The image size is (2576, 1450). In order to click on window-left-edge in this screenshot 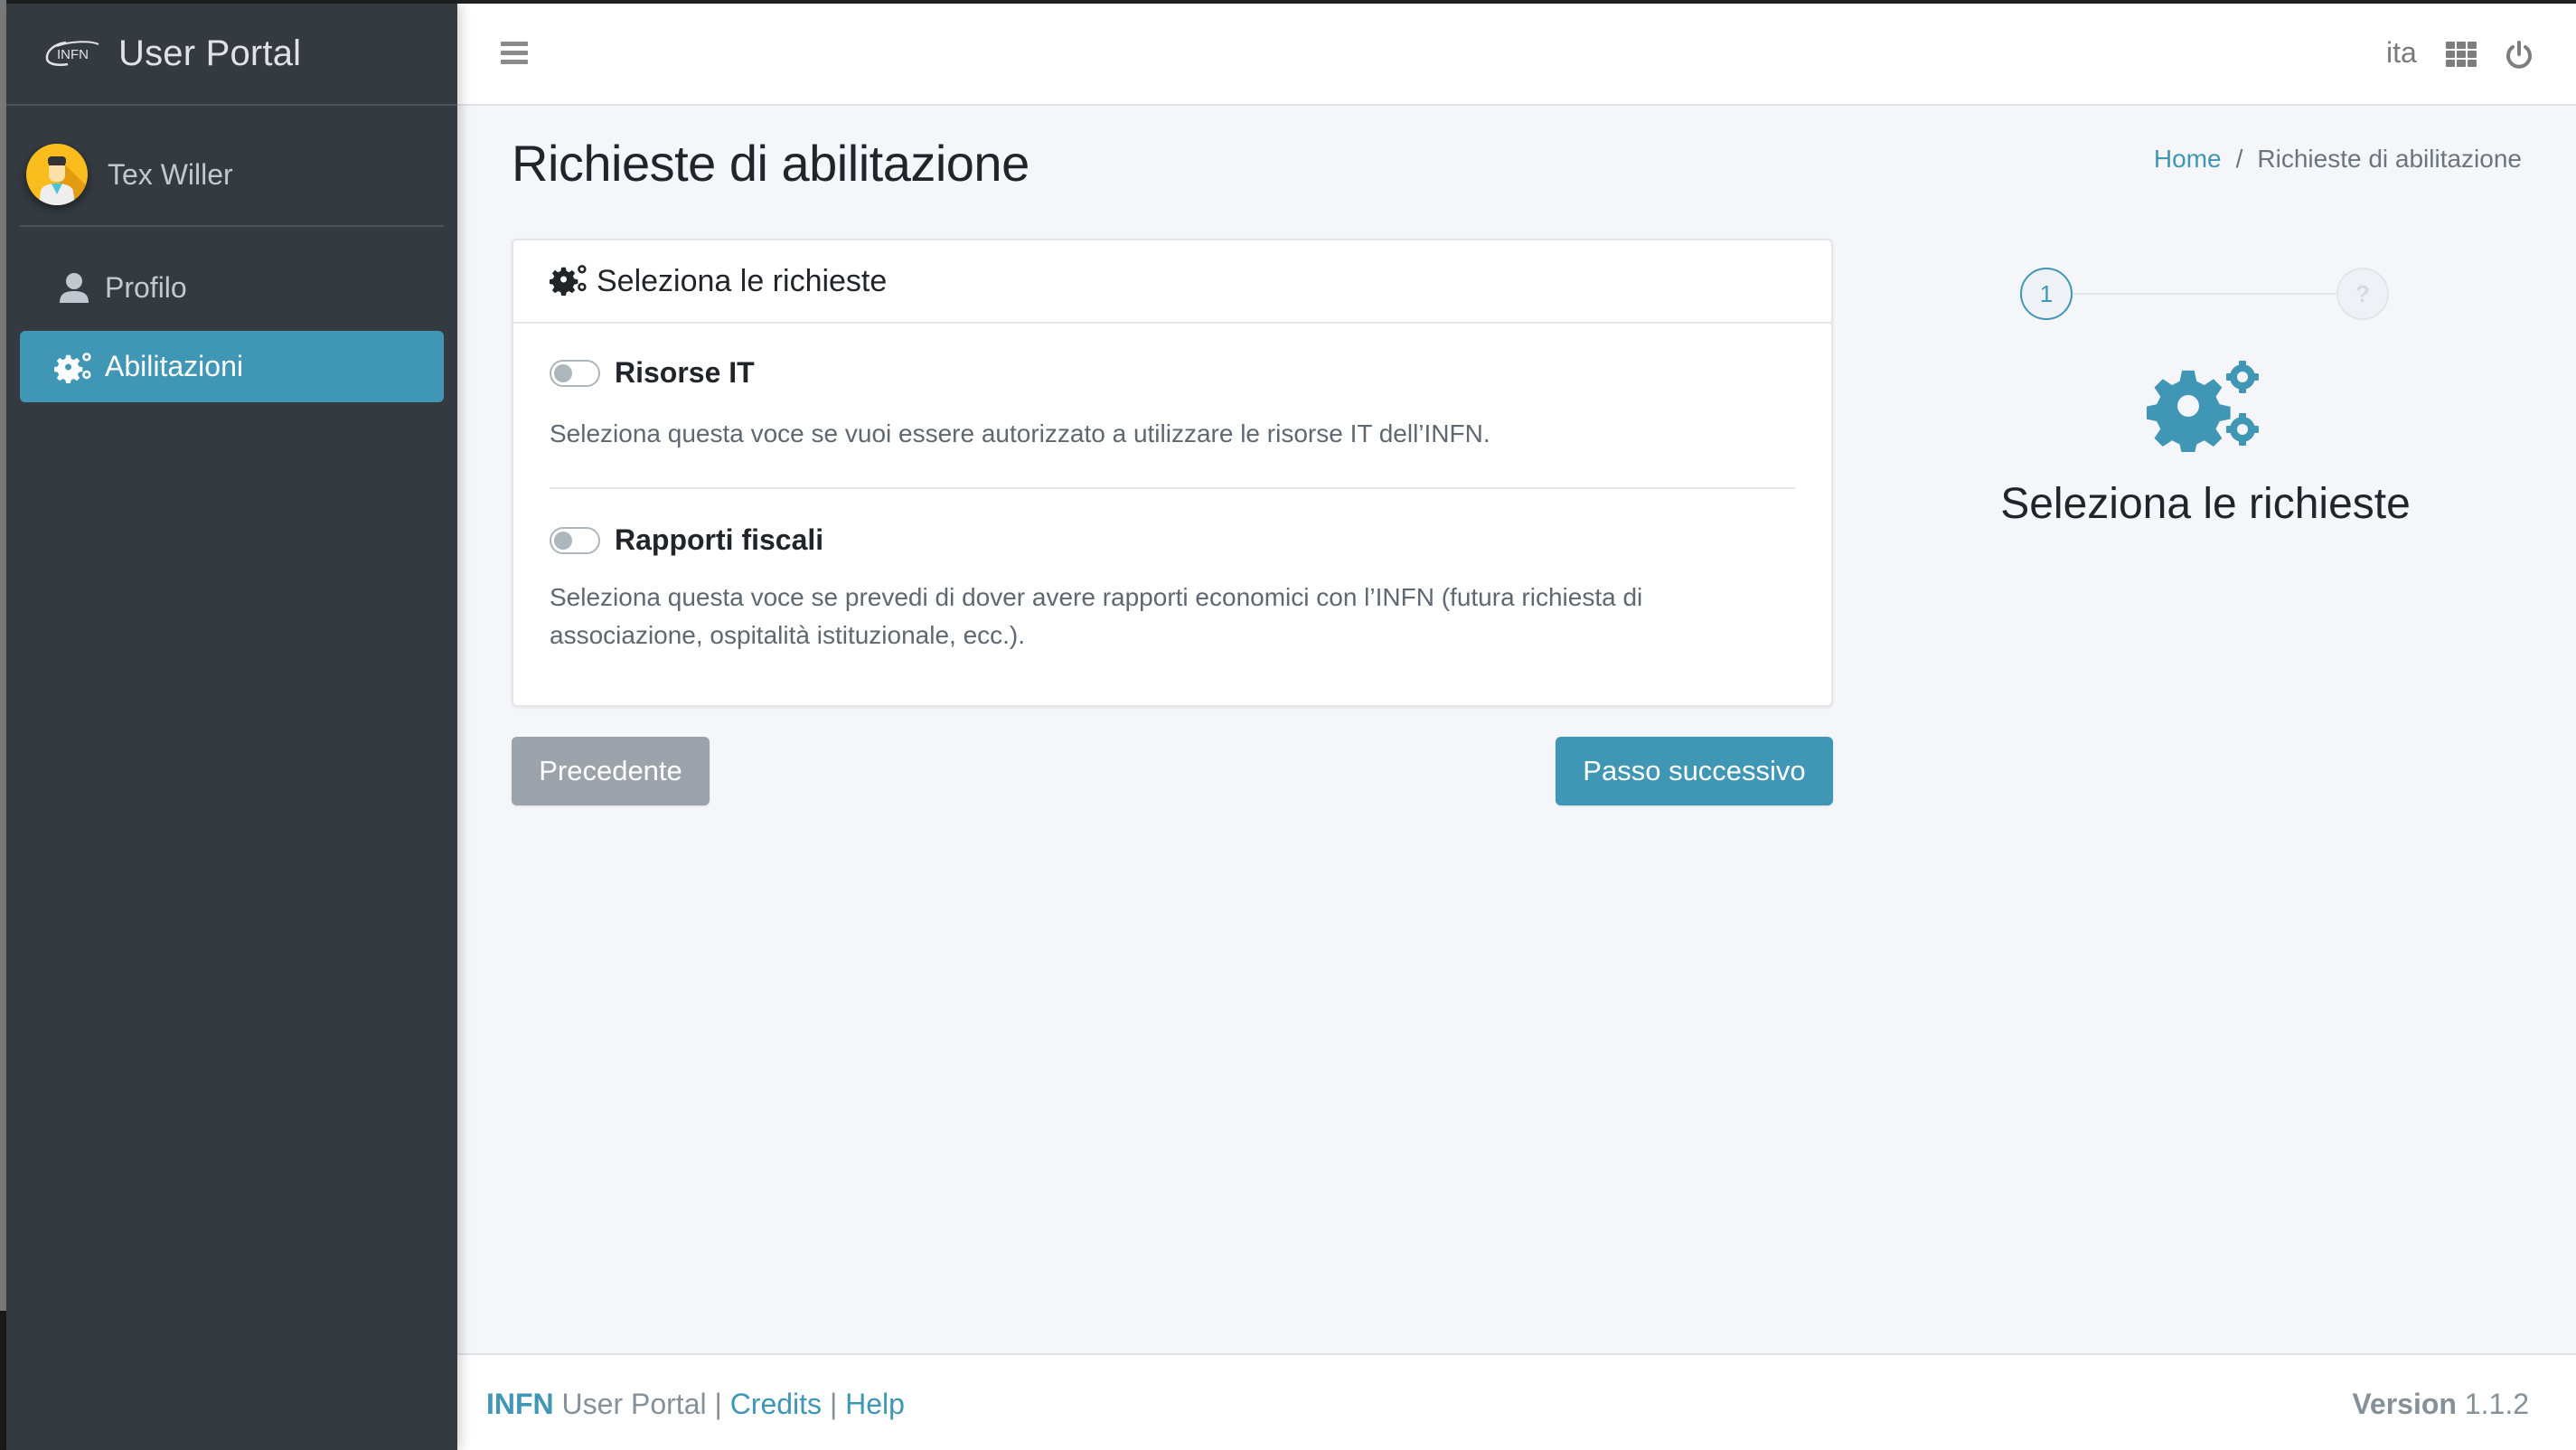, I will do `click(3, 725)`.